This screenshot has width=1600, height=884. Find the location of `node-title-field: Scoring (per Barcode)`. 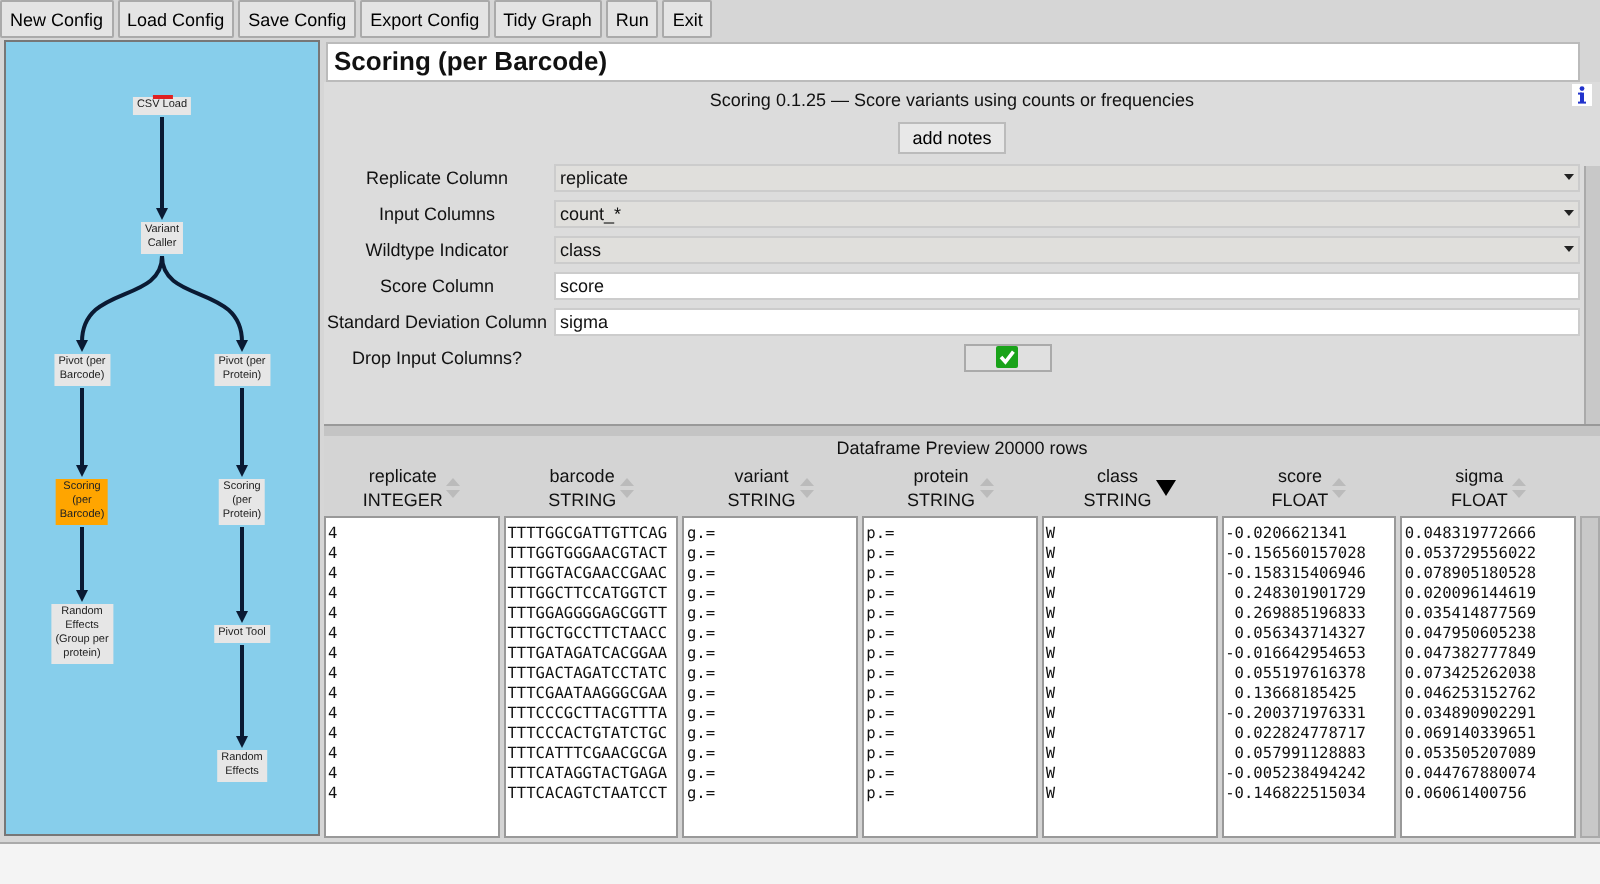

node-title-field: Scoring (per Barcode) is located at coordinates (953, 62).